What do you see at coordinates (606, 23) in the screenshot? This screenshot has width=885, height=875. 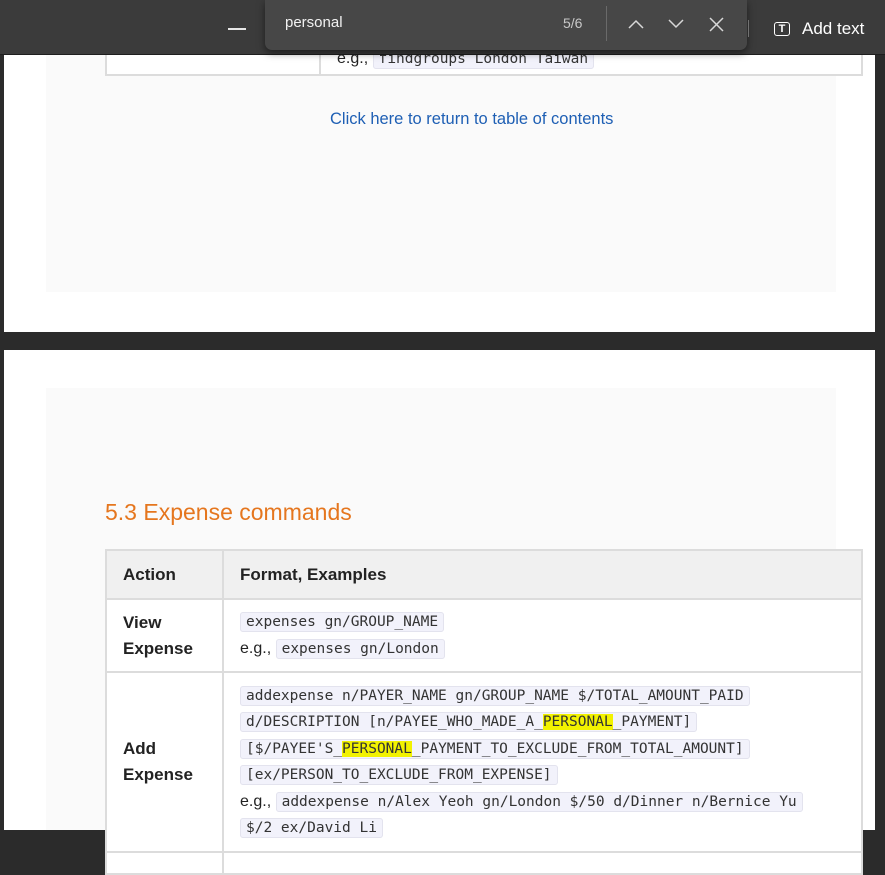 I see `find-divider` at bounding box center [606, 23].